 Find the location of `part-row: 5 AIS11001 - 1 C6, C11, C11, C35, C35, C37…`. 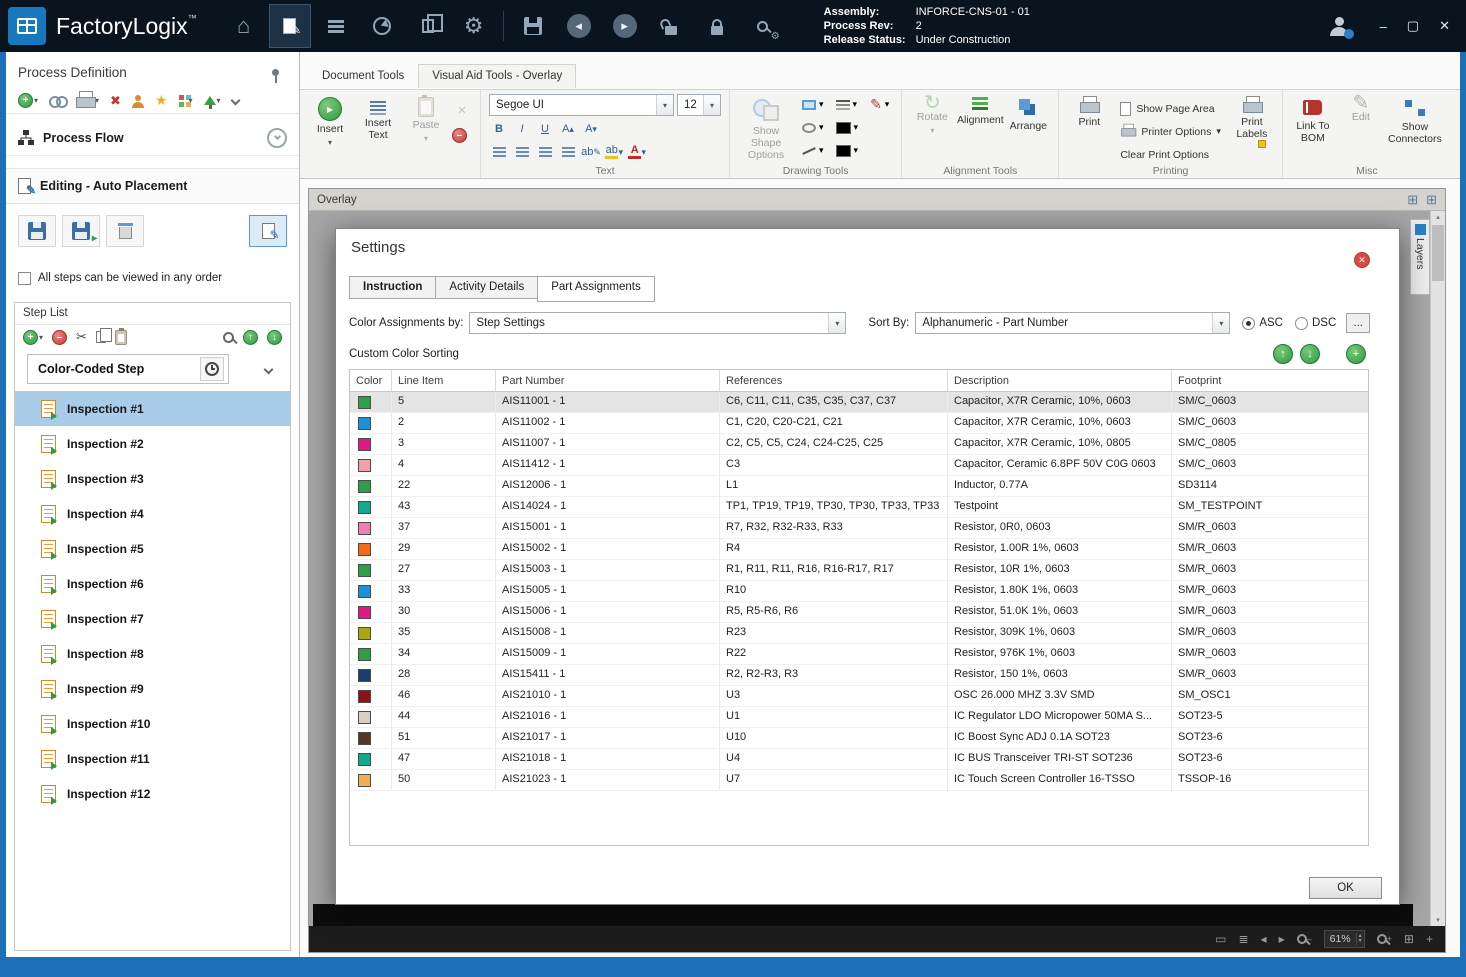

part-row: 5 AIS11001 - 1 C6, C11, C11, C35, C35, C37… is located at coordinates (859, 402).